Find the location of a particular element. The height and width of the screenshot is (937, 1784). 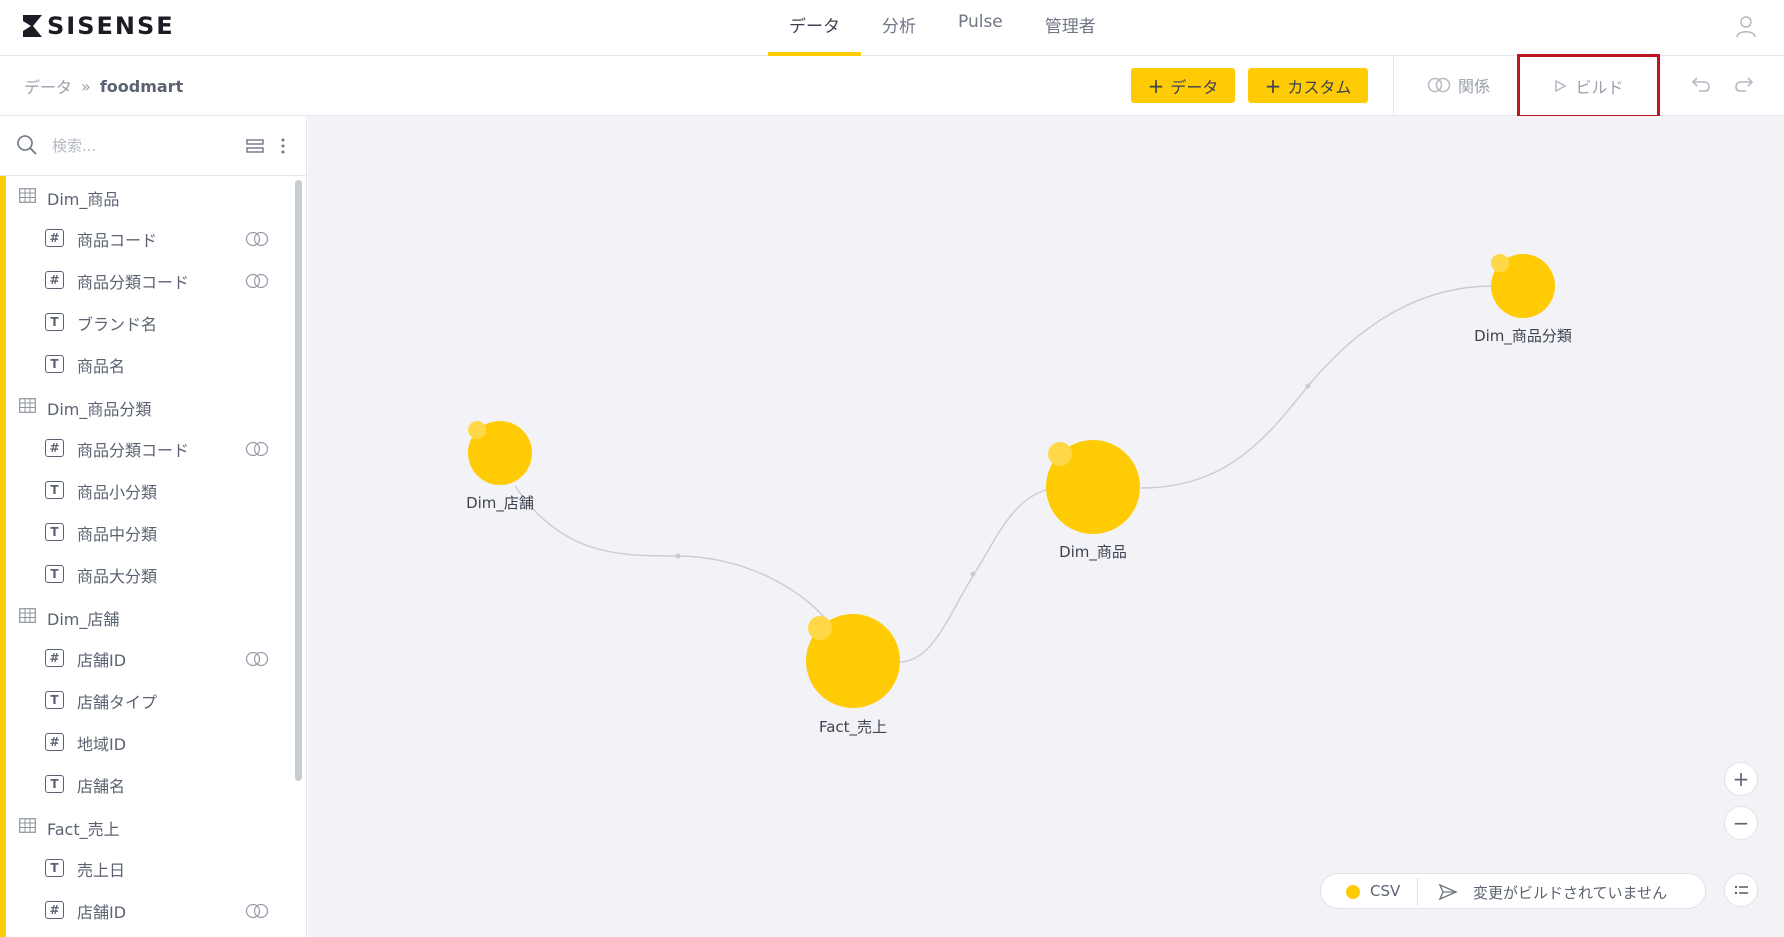

field-item: T 売上日 is located at coordinates (146, 868).